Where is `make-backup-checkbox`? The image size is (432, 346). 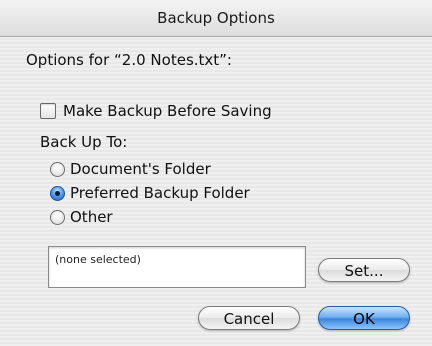 make-backup-checkbox is located at coordinates (48, 111).